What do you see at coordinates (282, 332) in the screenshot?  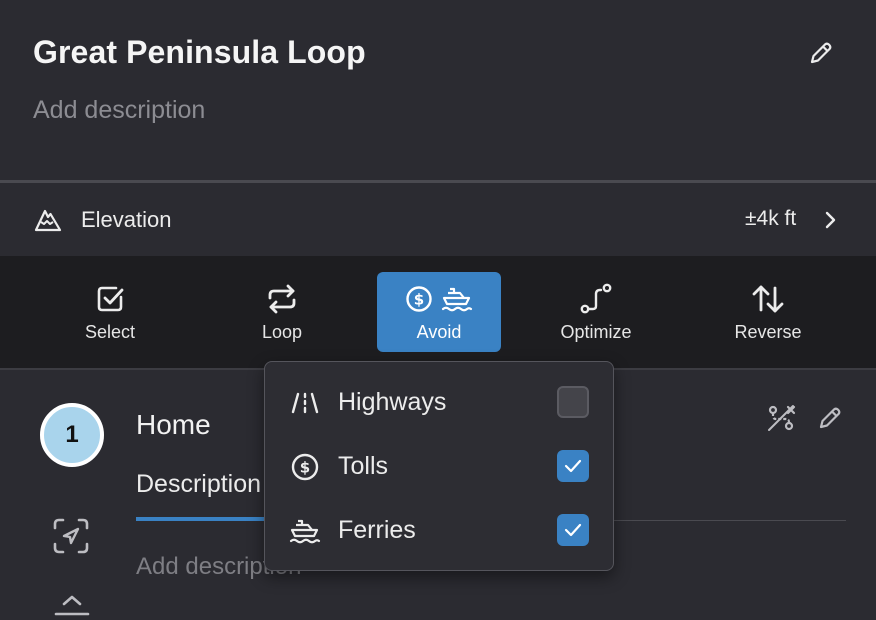 I see `loop-label: Loop` at bounding box center [282, 332].